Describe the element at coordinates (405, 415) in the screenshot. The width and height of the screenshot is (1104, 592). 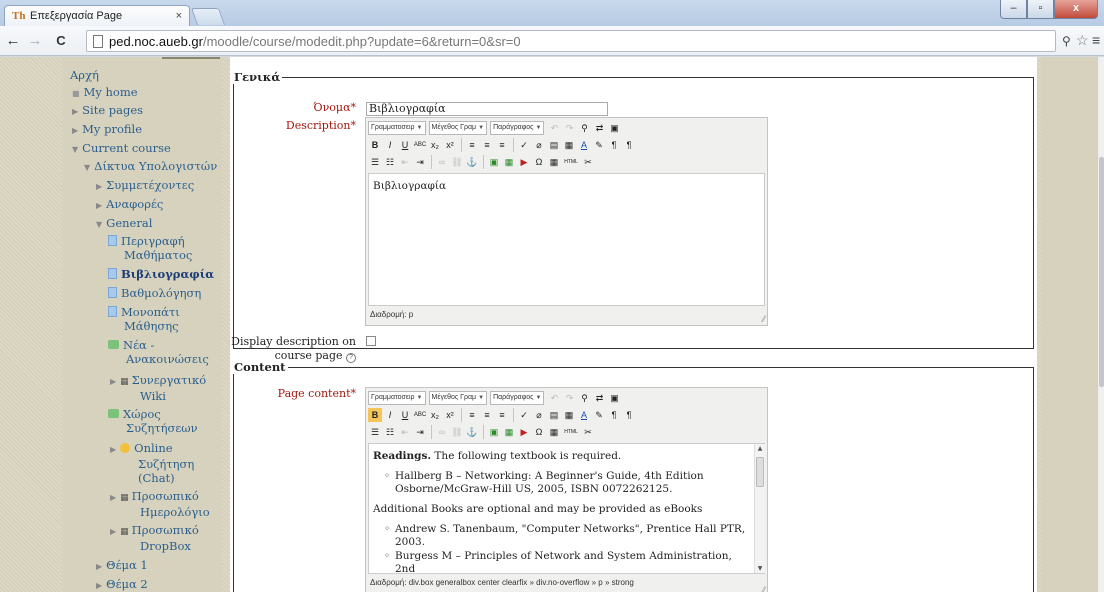
I see `underline-icon: U` at that location.